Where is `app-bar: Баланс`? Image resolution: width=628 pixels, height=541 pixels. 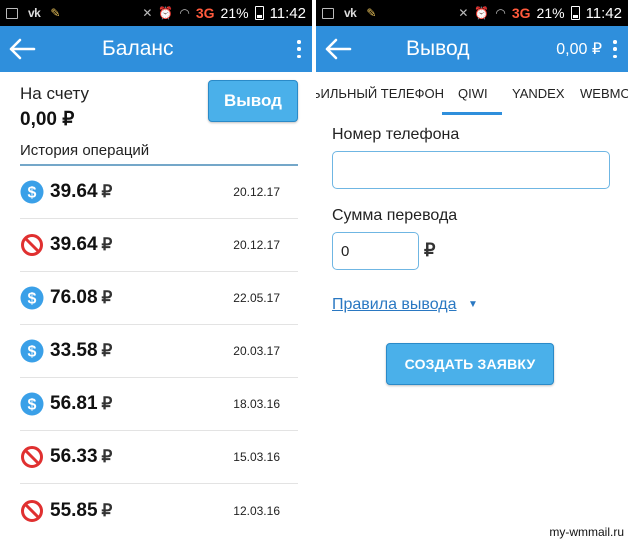
app-bar: Баланс is located at coordinates (156, 49).